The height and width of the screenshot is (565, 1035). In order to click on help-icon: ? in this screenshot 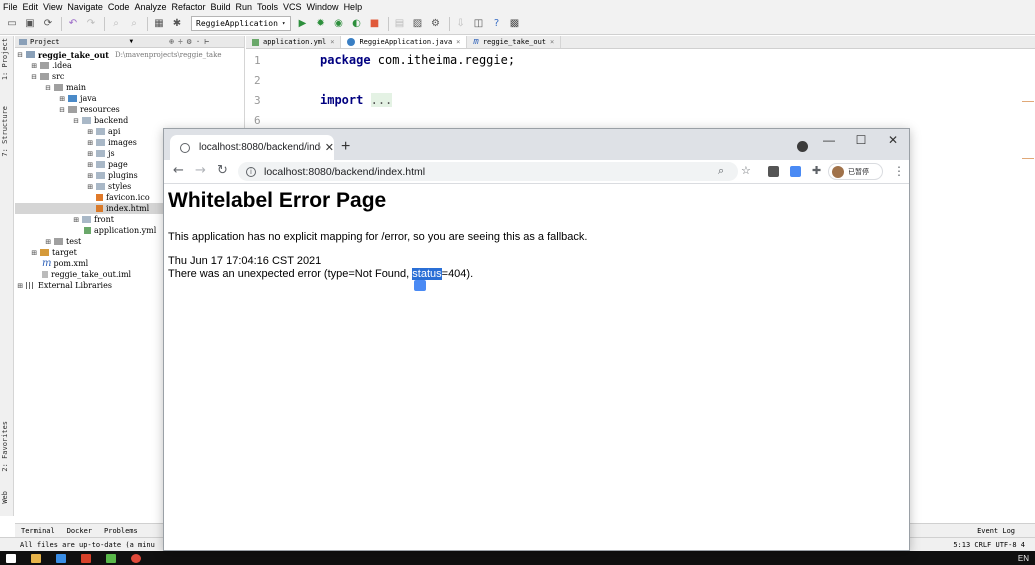, I will do `click(497, 24)`.